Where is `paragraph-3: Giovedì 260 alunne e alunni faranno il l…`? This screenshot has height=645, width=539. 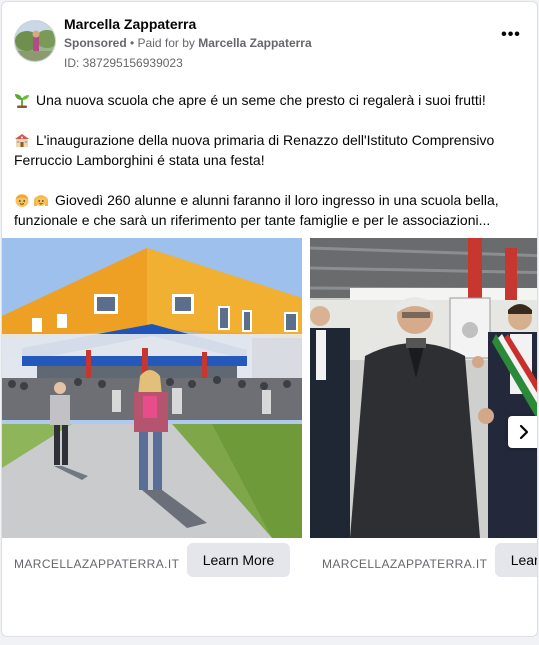
paragraph-3: Giovedì 260 alunne e alunni faranno il l… is located at coordinates (271, 210).